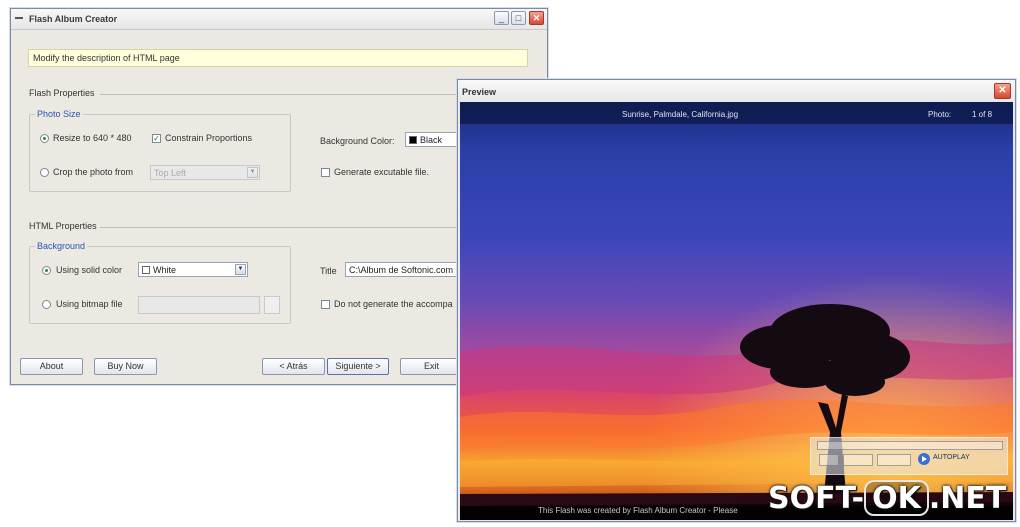 This screenshot has width=1020, height=527. Describe the element at coordinates (325, 304) in the screenshot. I see `no-generate-checkbox` at that location.